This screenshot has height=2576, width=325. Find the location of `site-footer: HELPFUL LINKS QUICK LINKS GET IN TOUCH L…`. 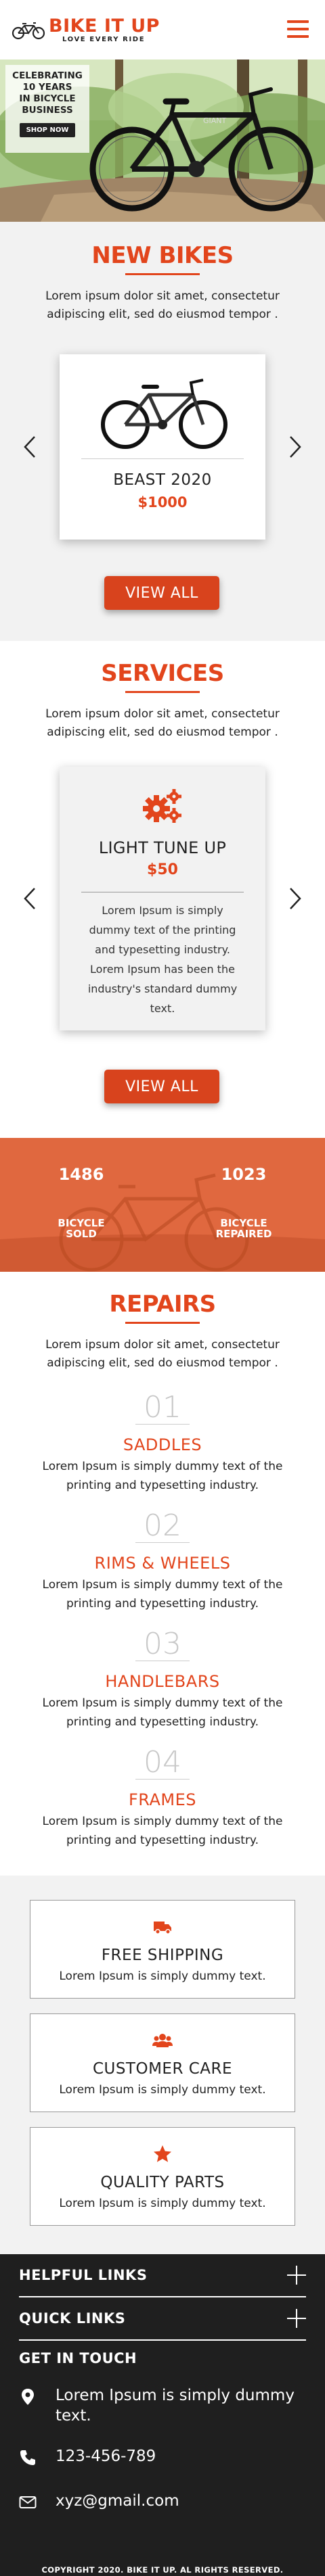

site-footer: HELPFUL LINKS QUICK LINKS GET IN TOUCH L… is located at coordinates (162, 2415).